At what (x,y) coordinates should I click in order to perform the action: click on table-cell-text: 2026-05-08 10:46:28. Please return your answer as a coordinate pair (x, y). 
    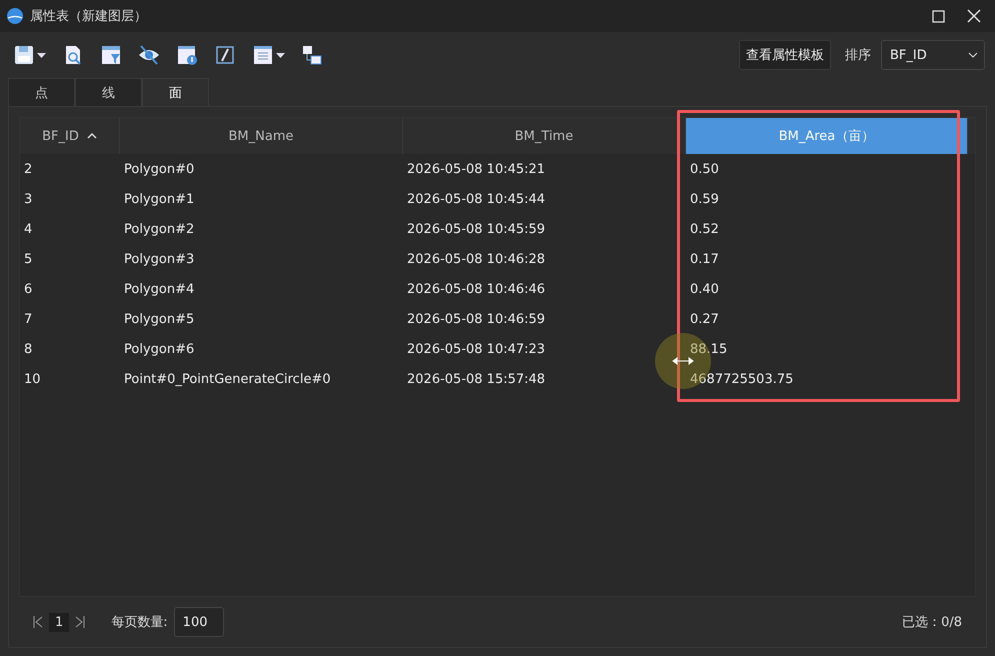
    Looking at the image, I should click on (476, 259).